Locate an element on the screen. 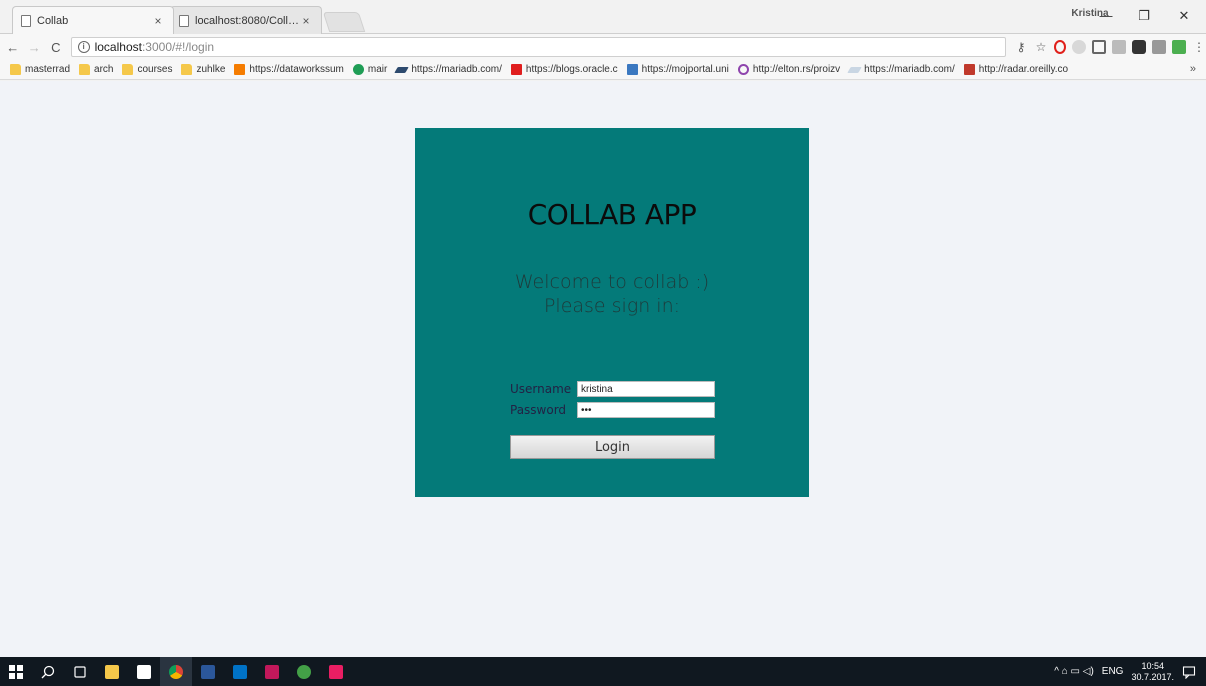  url-path: :3000/#!/login is located at coordinates (178, 47).